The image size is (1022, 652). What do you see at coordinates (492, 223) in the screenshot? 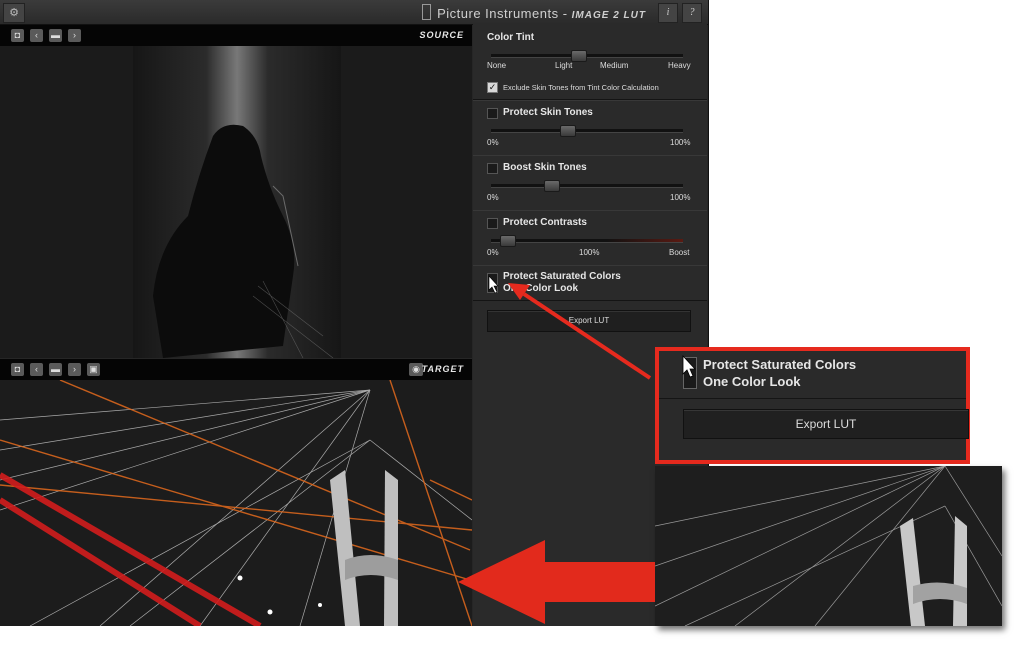
I see `protect-contrasts-checkbox` at bounding box center [492, 223].